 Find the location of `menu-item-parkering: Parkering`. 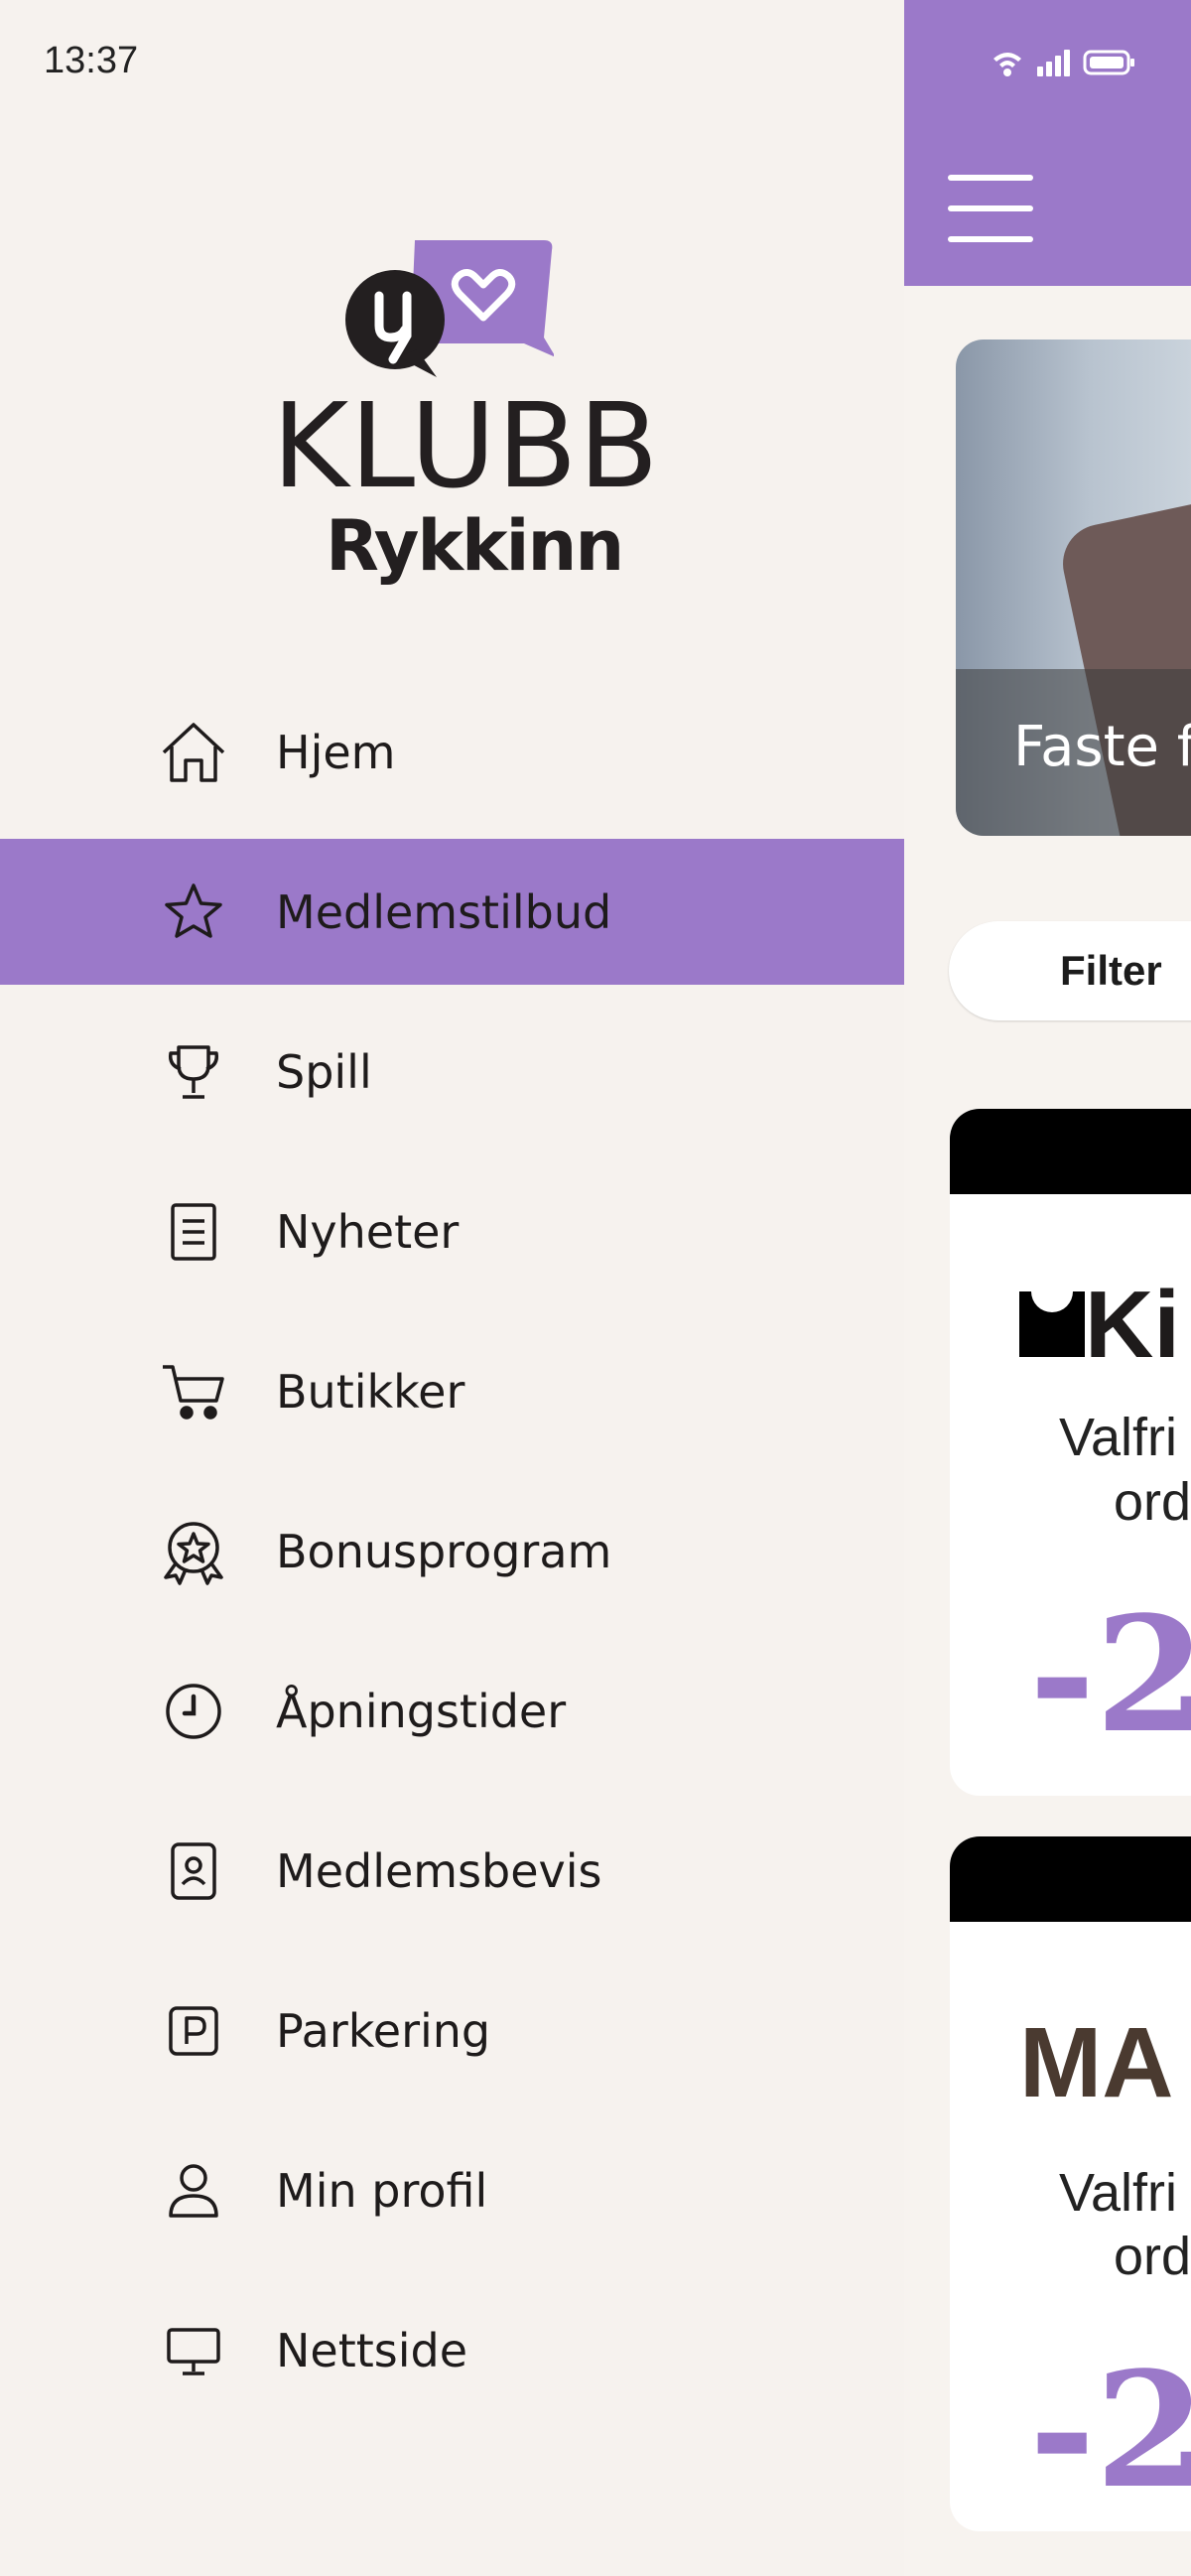

menu-item-parkering: Parkering is located at coordinates (452, 2030).